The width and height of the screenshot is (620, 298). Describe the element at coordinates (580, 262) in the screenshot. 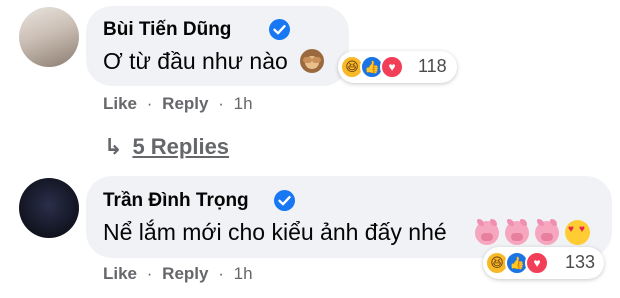

I see `reaction-count: 133` at that location.